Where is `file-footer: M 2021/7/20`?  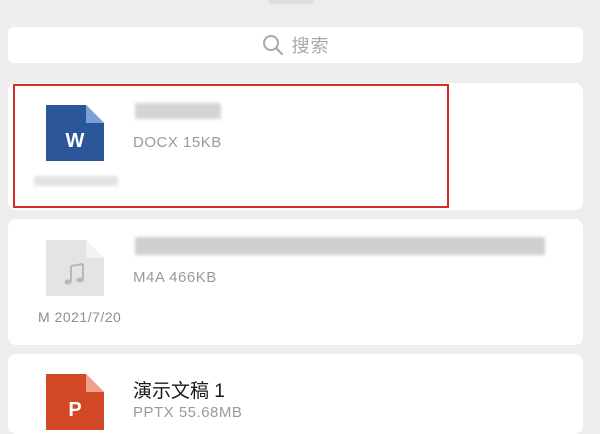
file-footer: M 2021/7/20 is located at coordinates (80, 317).